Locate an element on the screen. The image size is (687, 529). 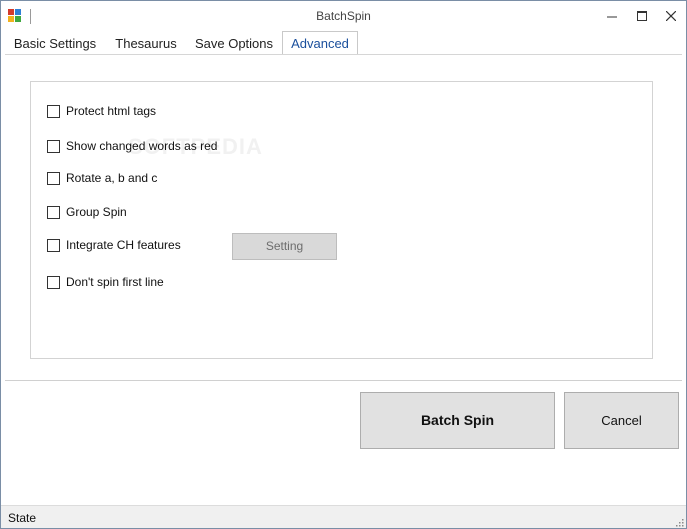
minimize-button is located at coordinates (612, 16).